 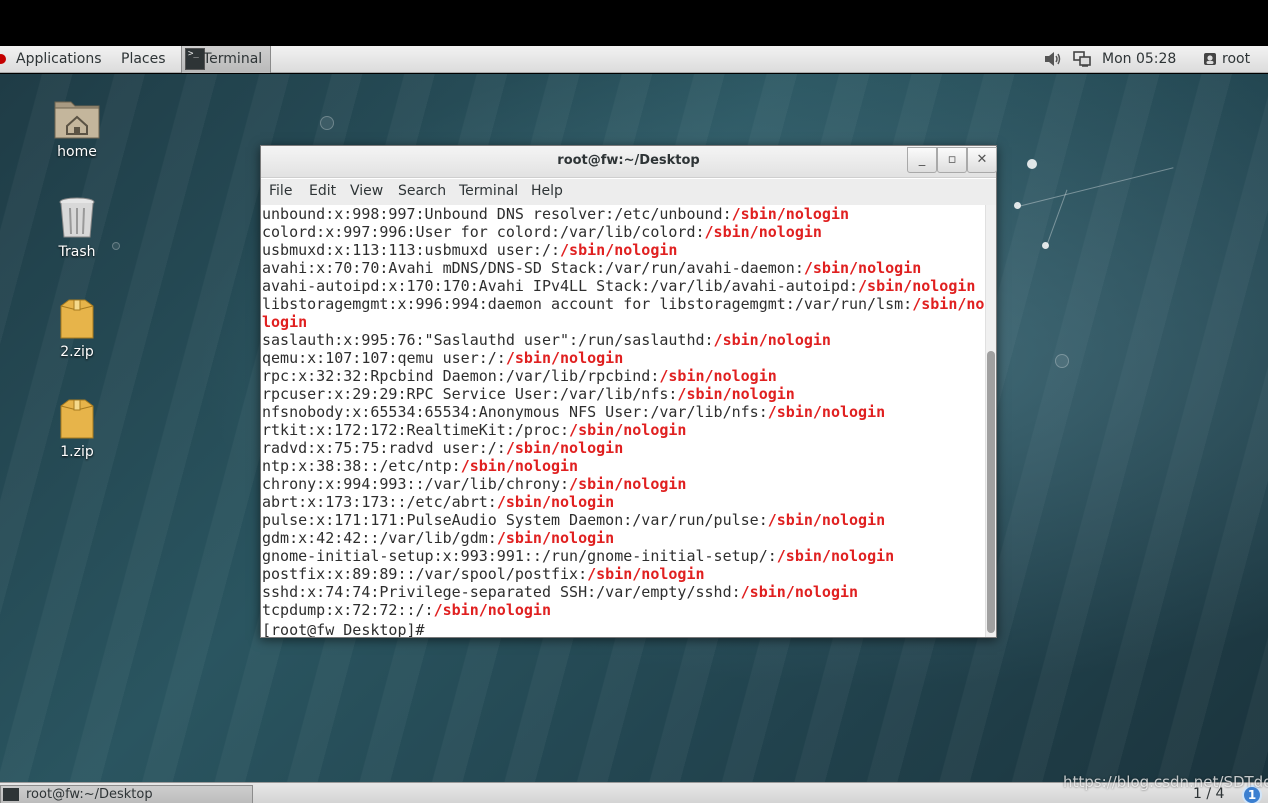 What do you see at coordinates (1139, 59) in the screenshot?
I see `clock: Mon 05:28` at bounding box center [1139, 59].